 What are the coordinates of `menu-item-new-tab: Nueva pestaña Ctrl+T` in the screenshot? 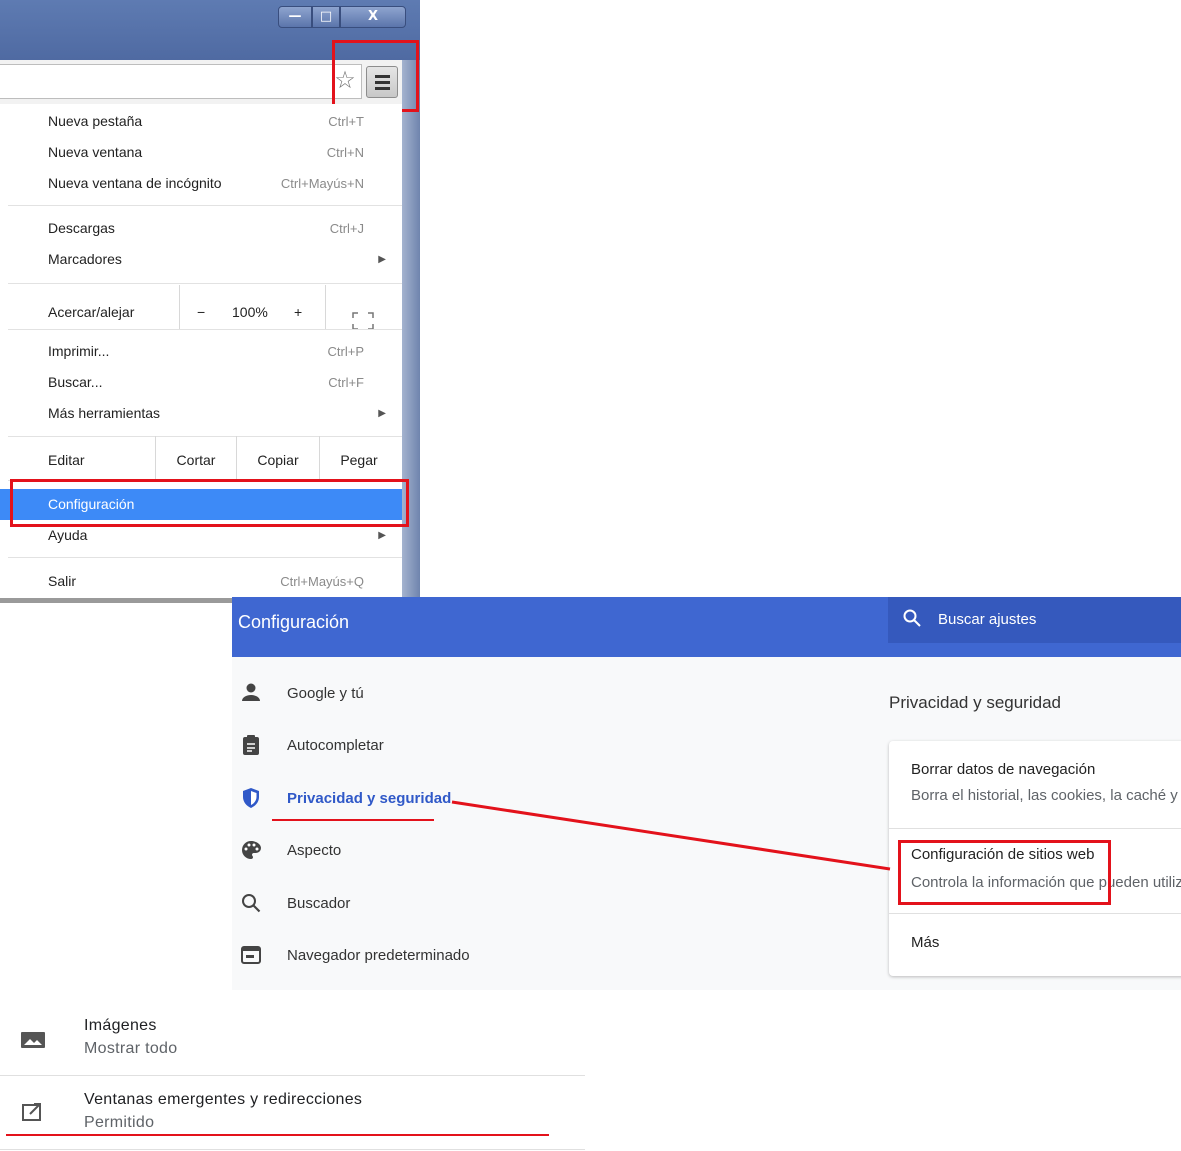 It's located at (201, 121).